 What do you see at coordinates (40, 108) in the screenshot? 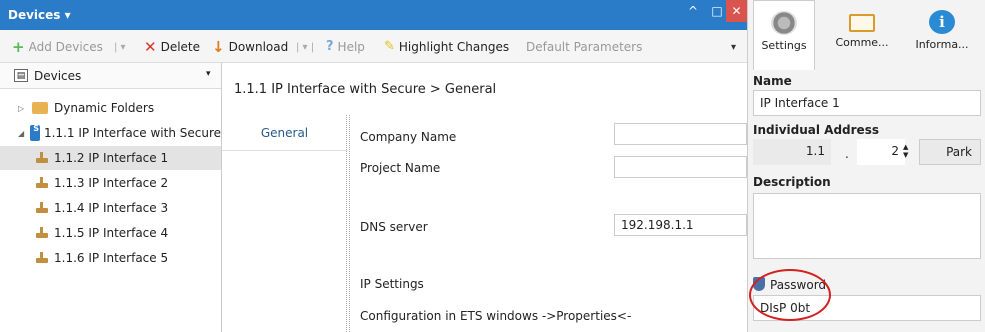
I see `folder-icon` at bounding box center [40, 108].